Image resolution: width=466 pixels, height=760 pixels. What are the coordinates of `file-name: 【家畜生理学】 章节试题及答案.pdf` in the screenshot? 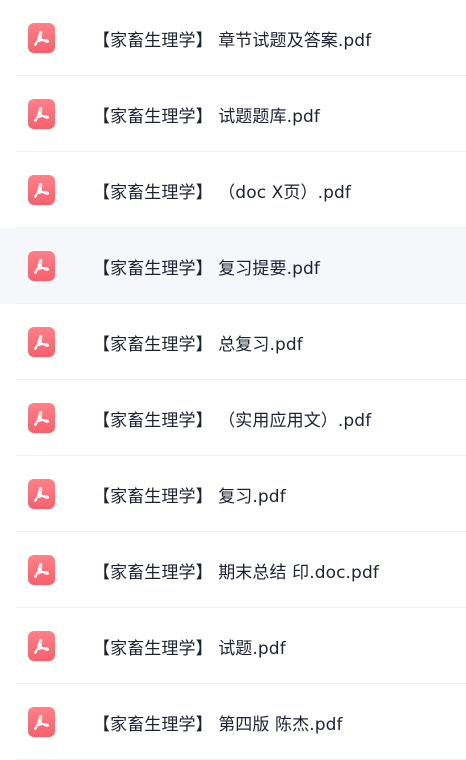 It's located at (232, 40).